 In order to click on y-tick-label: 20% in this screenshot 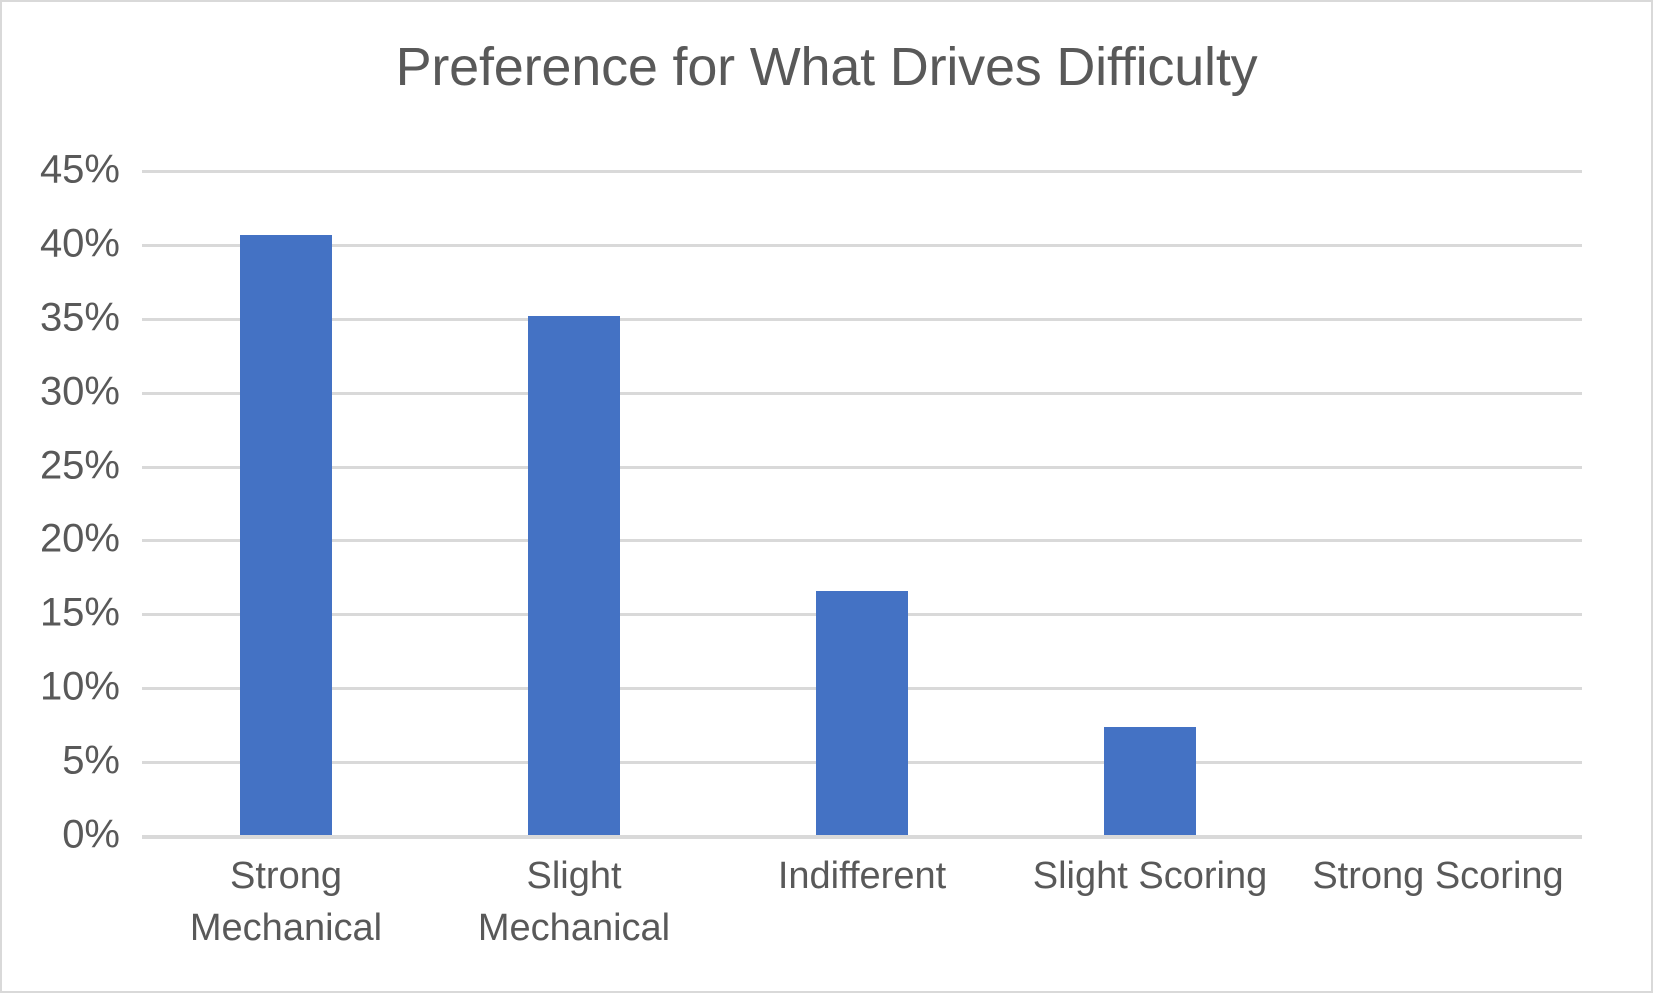, I will do `click(79, 538)`.